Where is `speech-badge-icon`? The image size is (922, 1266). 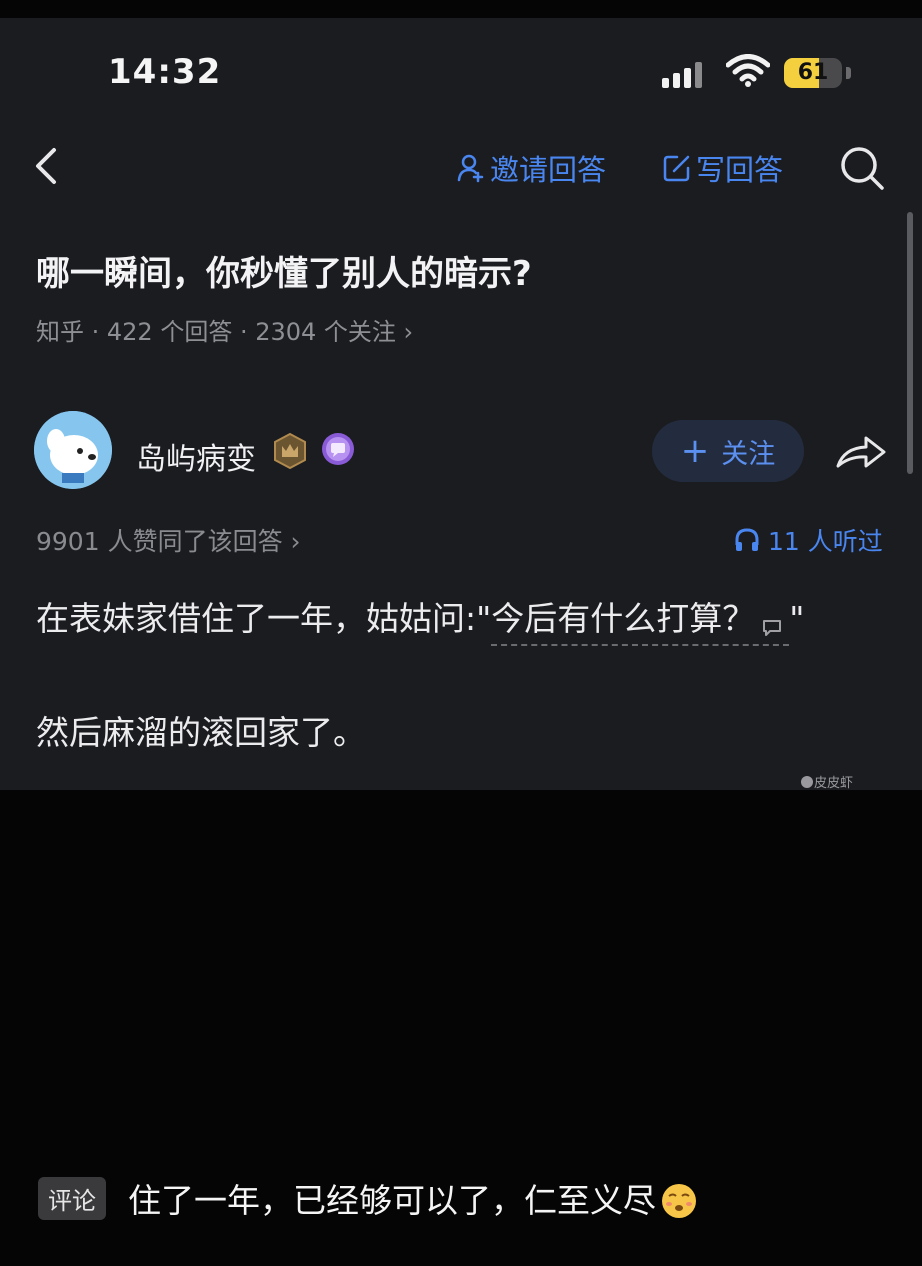 speech-badge-icon is located at coordinates (338, 449).